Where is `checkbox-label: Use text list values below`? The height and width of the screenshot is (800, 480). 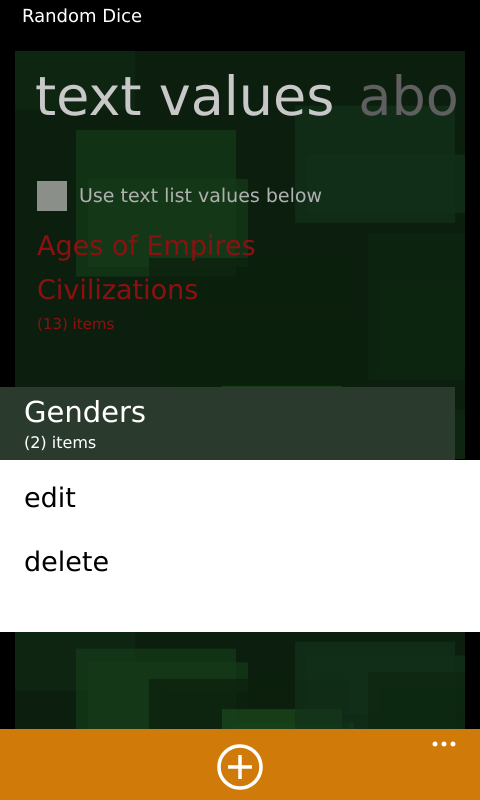
checkbox-label: Use text list values below is located at coordinates (200, 196).